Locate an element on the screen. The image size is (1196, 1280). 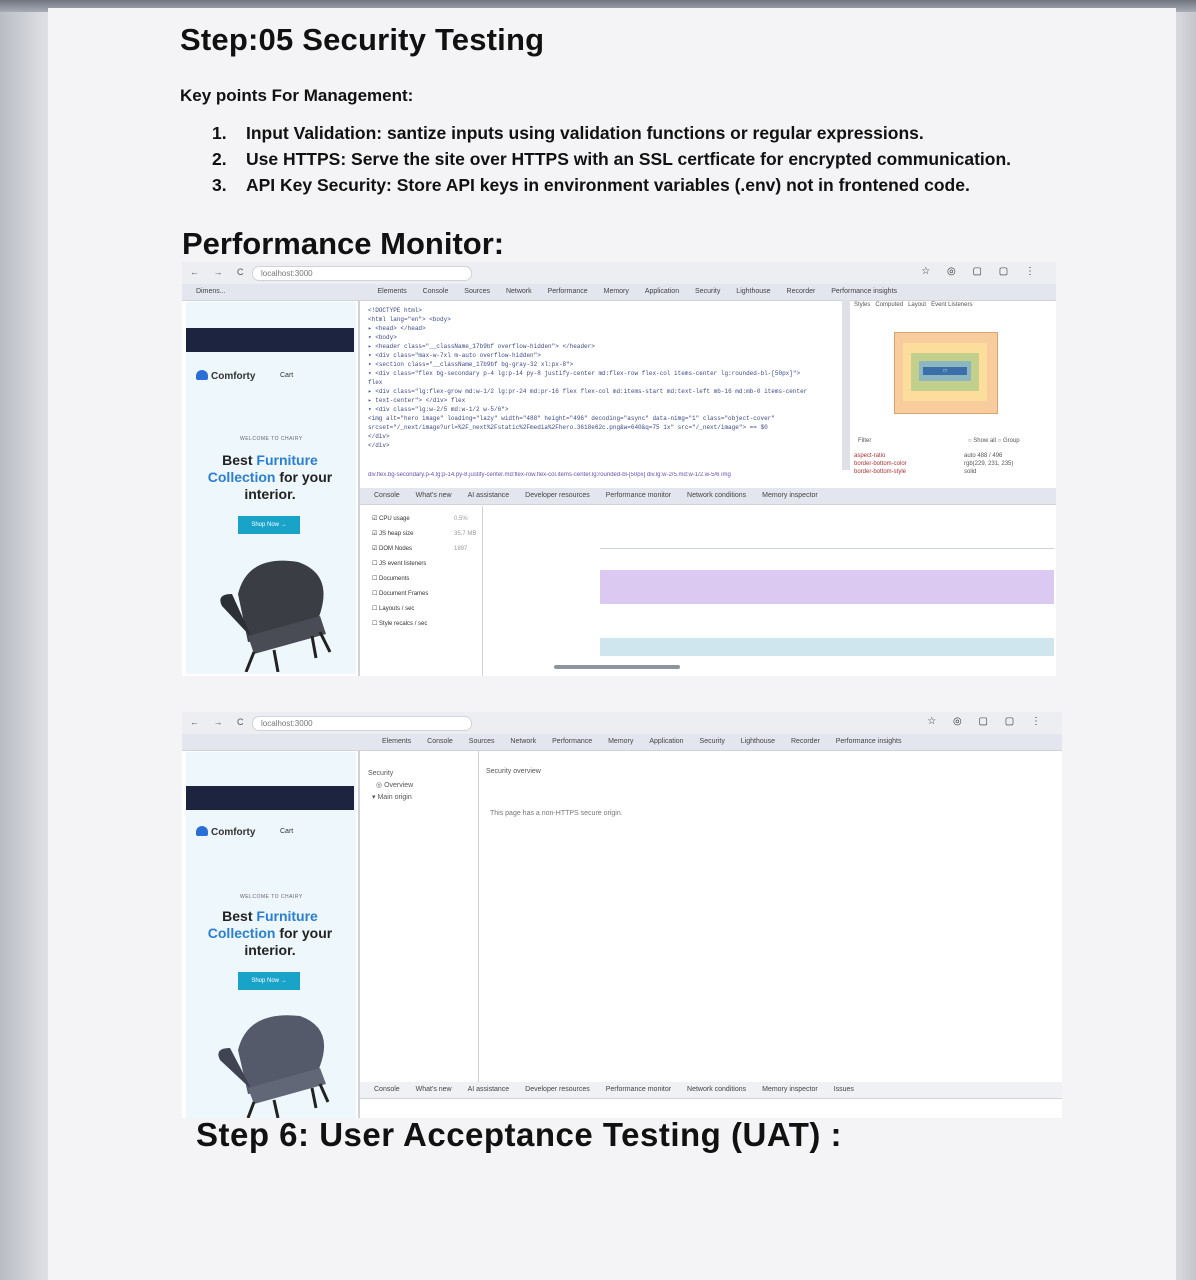
show-all-checkbox: ○ Show all ○ Group is located at coordinates (994, 441).